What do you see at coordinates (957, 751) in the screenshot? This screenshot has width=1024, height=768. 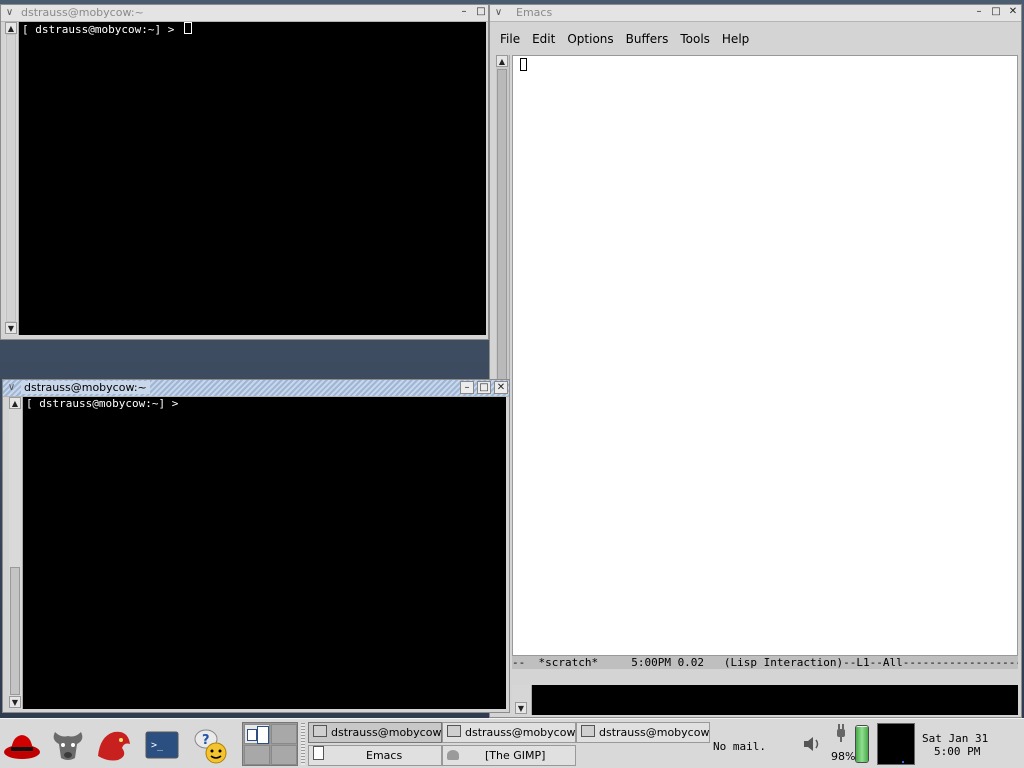 I see `clock-time: 5:00 PM` at bounding box center [957, 751].